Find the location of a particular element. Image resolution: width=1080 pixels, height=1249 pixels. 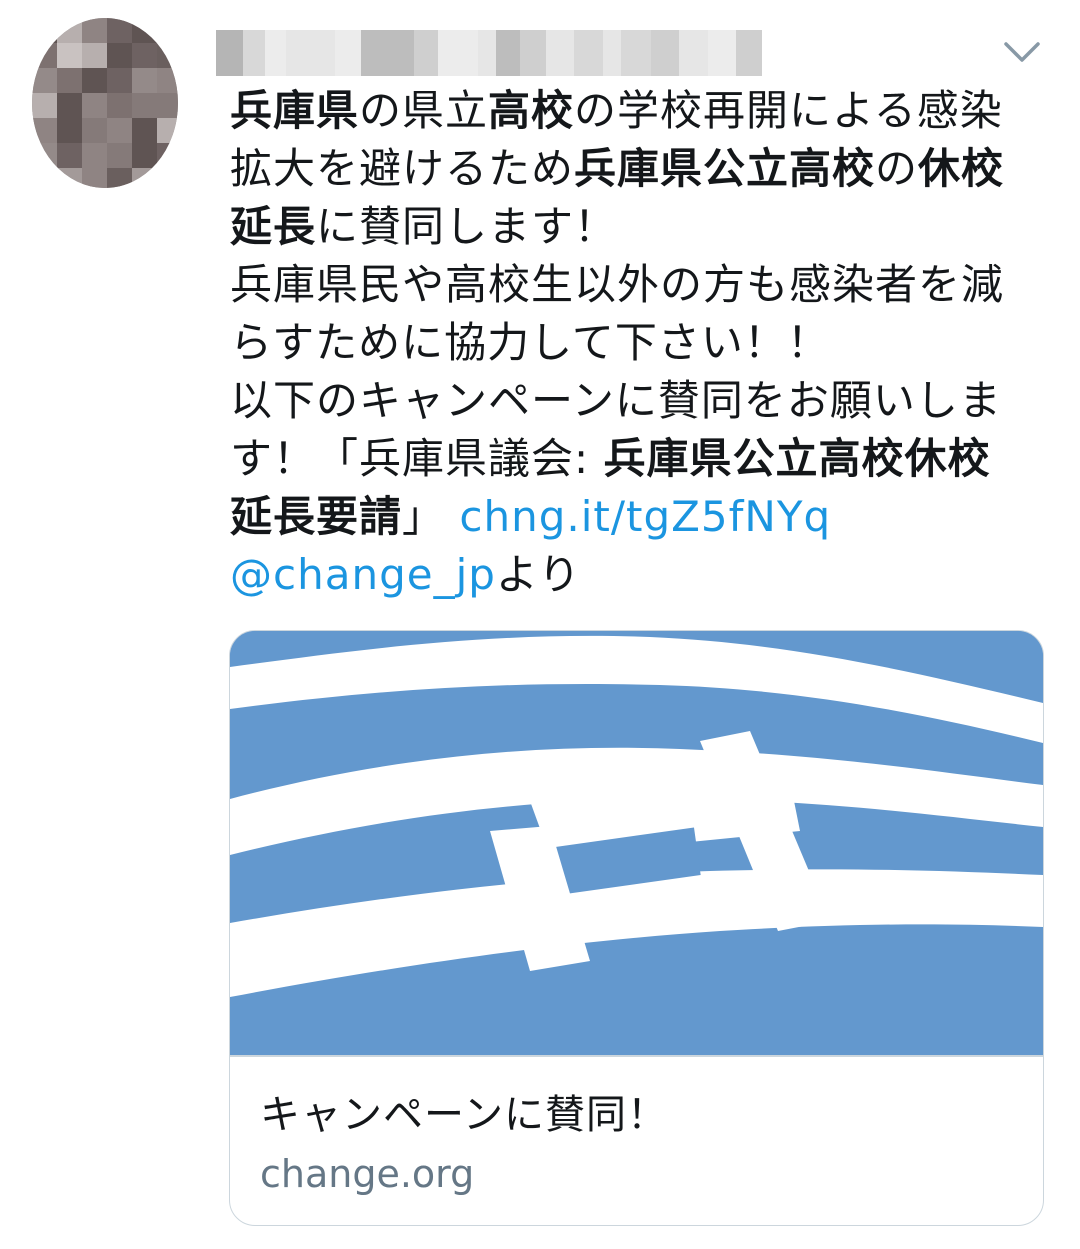

text-segment: 兵庫県民や高校生以外の方も感染者を減 is located at coordinates (617, 284).